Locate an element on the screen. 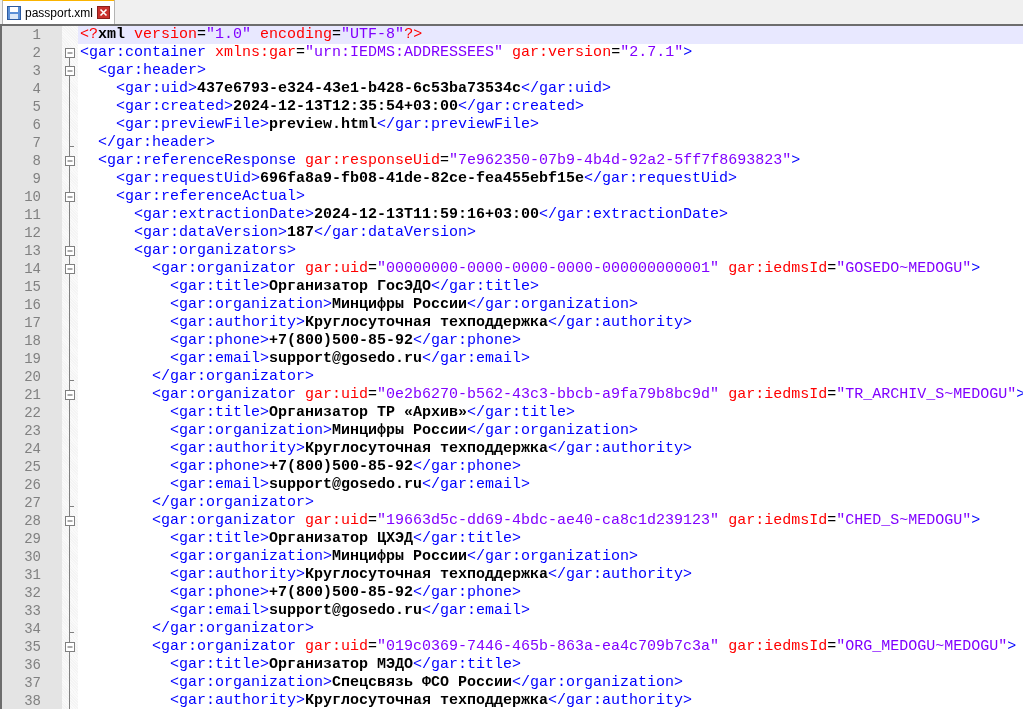  line-number: 29 is located at coordinates (32, 539).